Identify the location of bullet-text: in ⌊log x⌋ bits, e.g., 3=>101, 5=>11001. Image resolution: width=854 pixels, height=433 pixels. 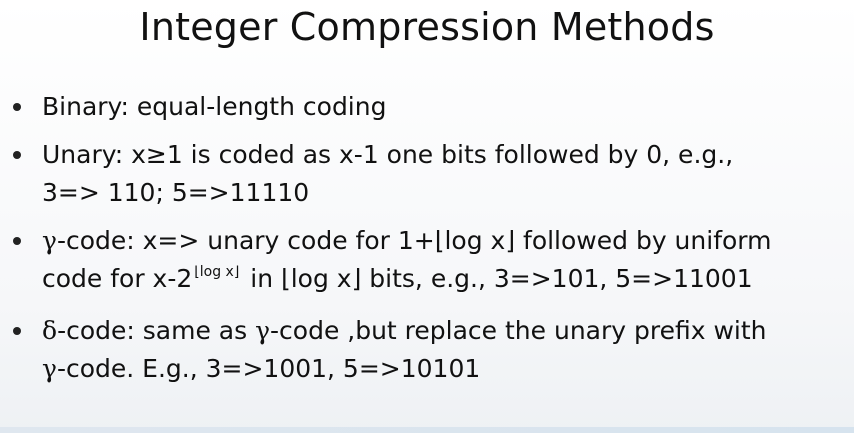
(497, 278).